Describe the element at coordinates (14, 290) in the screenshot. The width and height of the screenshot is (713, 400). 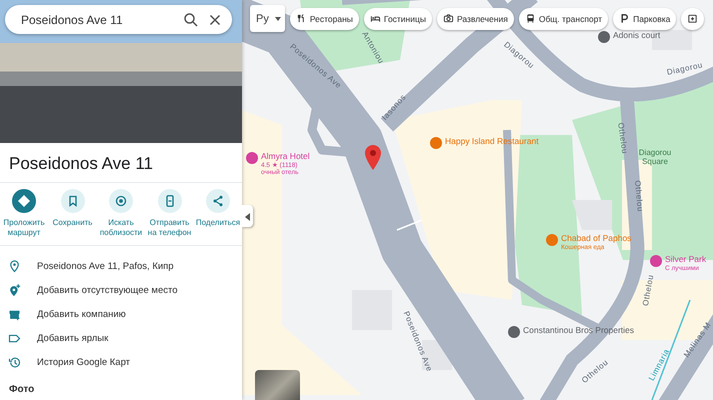
I see `addpin-icon` at that location.